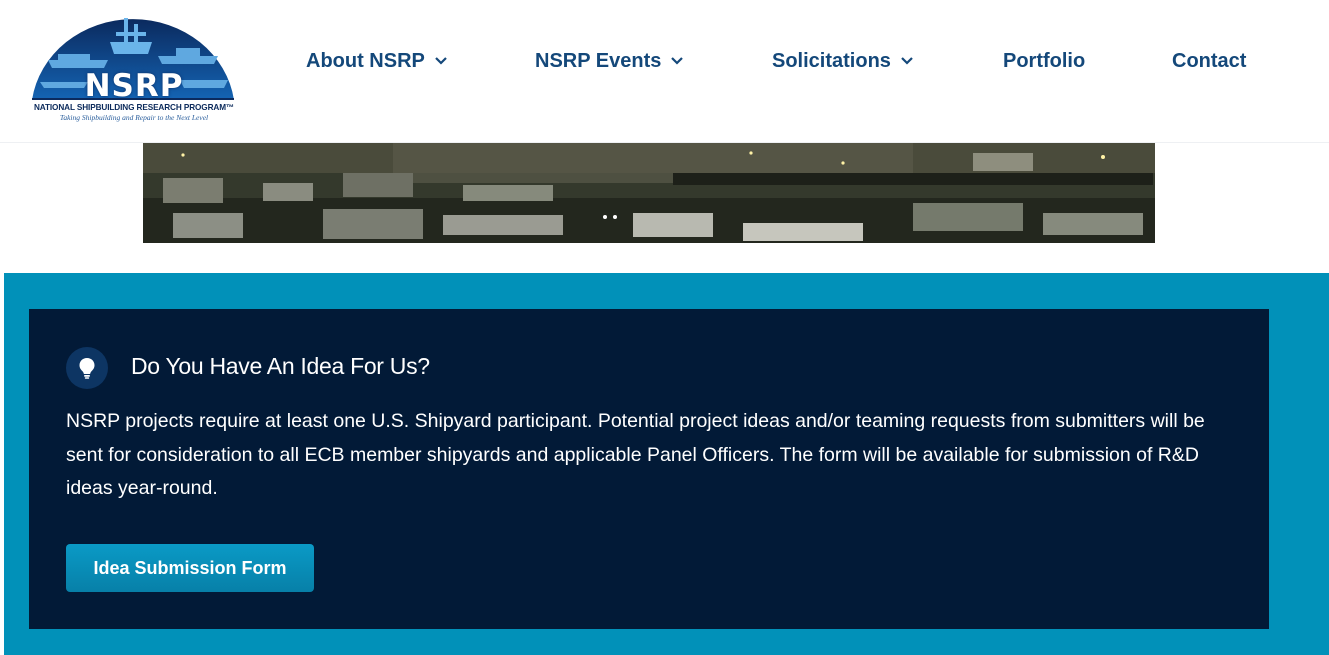 The image size is (1329, 655). What do you see at coordinates (365, 60) in the screenshot?
I see `nav-item-label: About NSRP` at bounding box center [365, 60].